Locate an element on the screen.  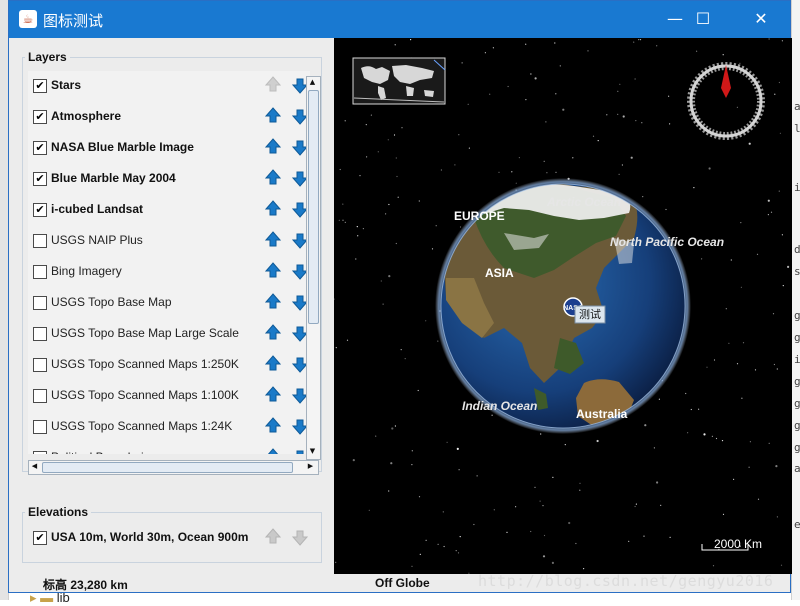
close-button: ✕ is located at coordinates (761, 19).